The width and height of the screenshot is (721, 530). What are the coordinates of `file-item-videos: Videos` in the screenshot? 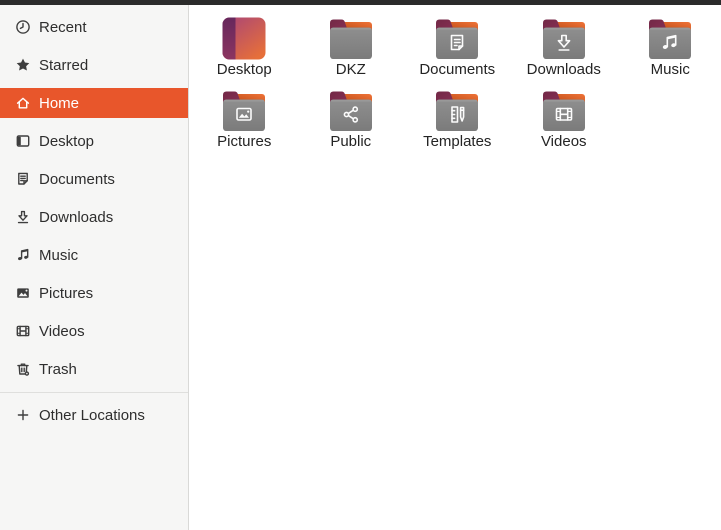 It's located at (564, 114).